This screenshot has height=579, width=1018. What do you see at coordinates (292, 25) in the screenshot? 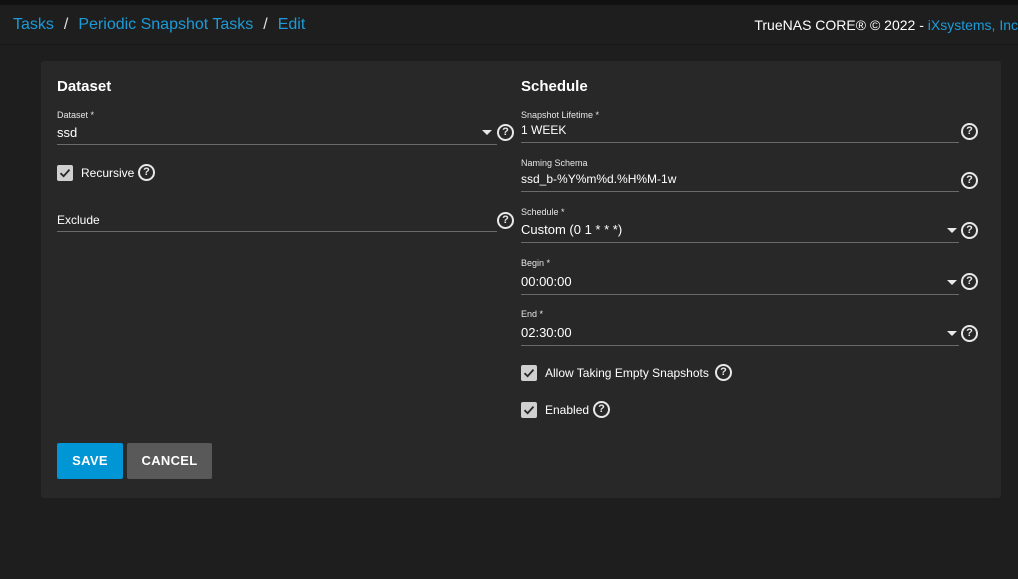
I see `breadcrumb-edit: Edit` at bounding box center [292, 25].